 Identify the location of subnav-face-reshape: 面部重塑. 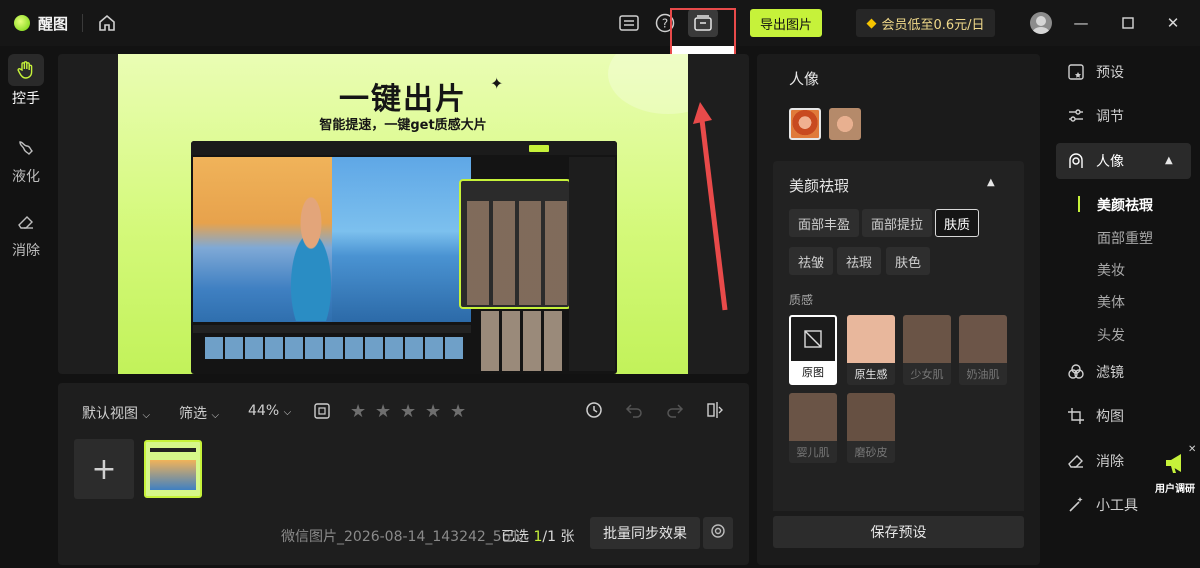
(1125, 238).